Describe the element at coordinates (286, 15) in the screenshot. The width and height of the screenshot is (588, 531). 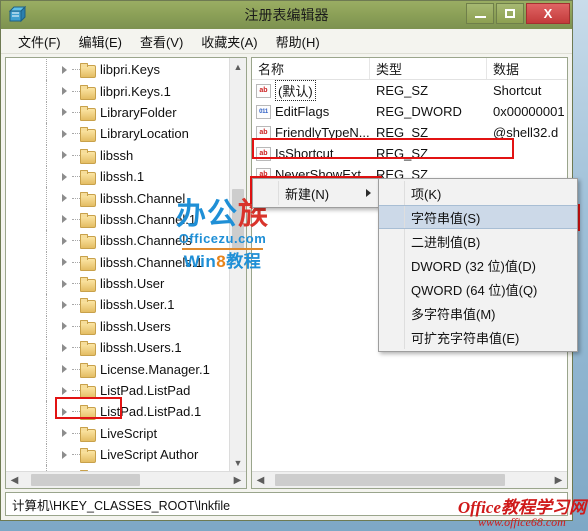
I see `title-bar: 注册表编辑器 X` at that location.